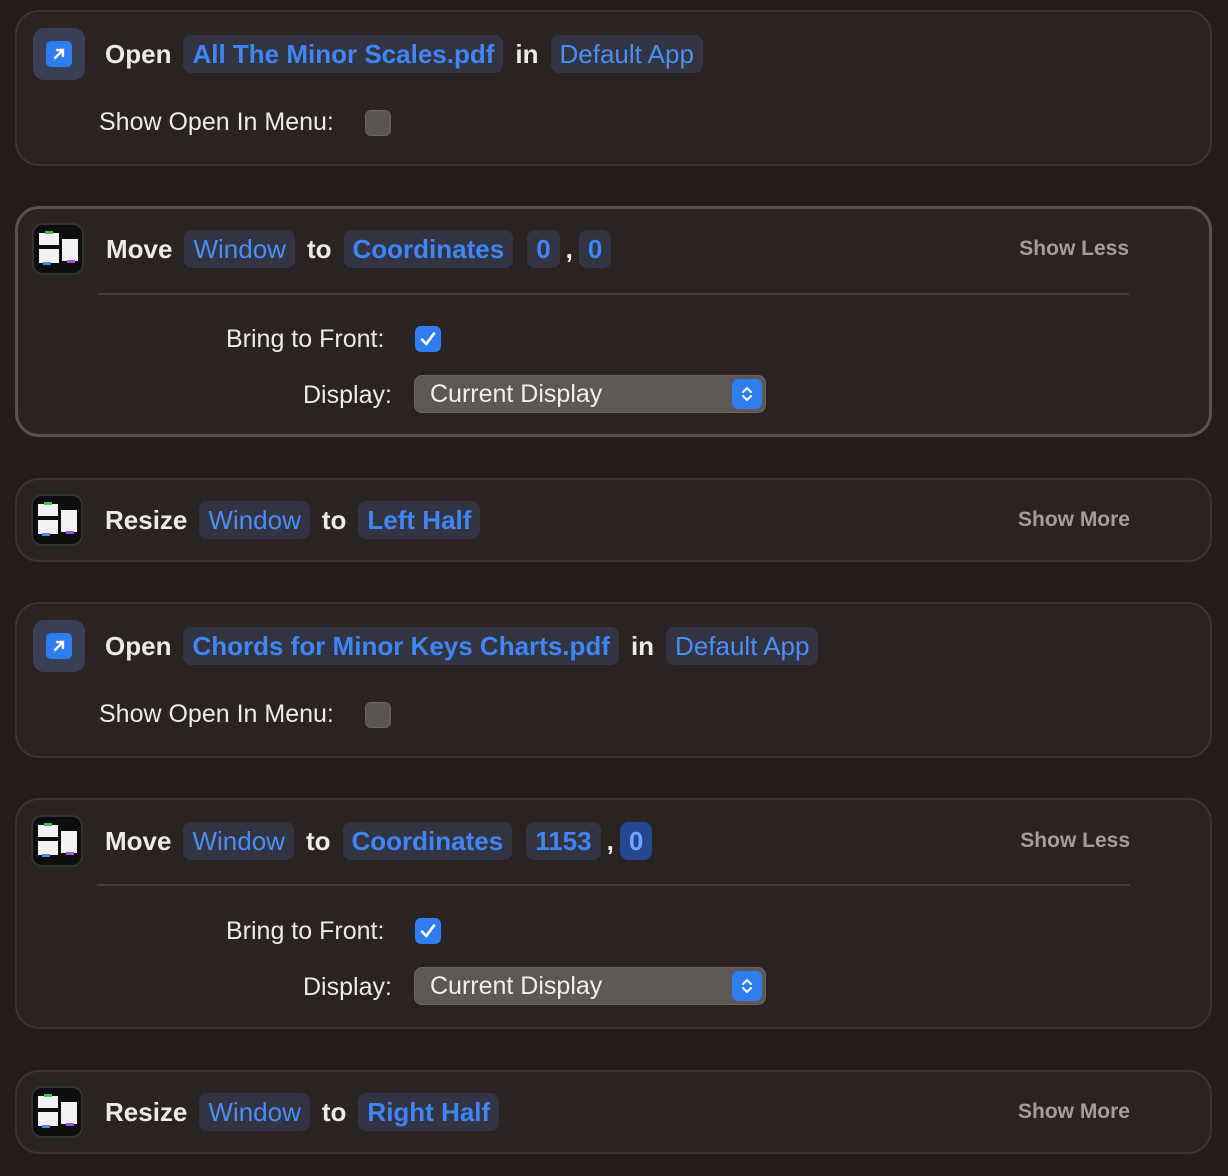 Image resolution: width=1228 pixels, height=1176 pixels. What do you see at coordinates (419, 520) in the screenshot?
I see `size-token: Left Half` at bounding box center [419, 520].